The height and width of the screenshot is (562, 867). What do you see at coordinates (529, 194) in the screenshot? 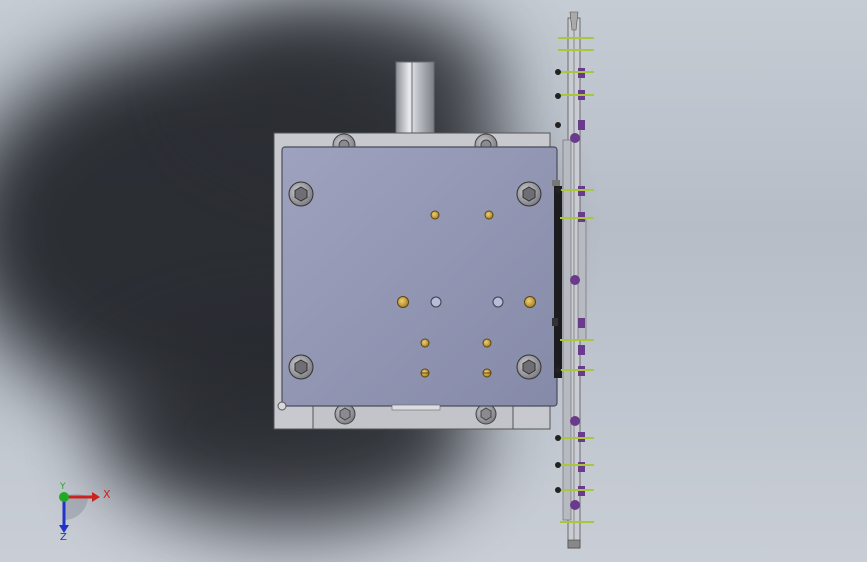
I see `plate-screw-top-right` at bounding box center [529, 194].